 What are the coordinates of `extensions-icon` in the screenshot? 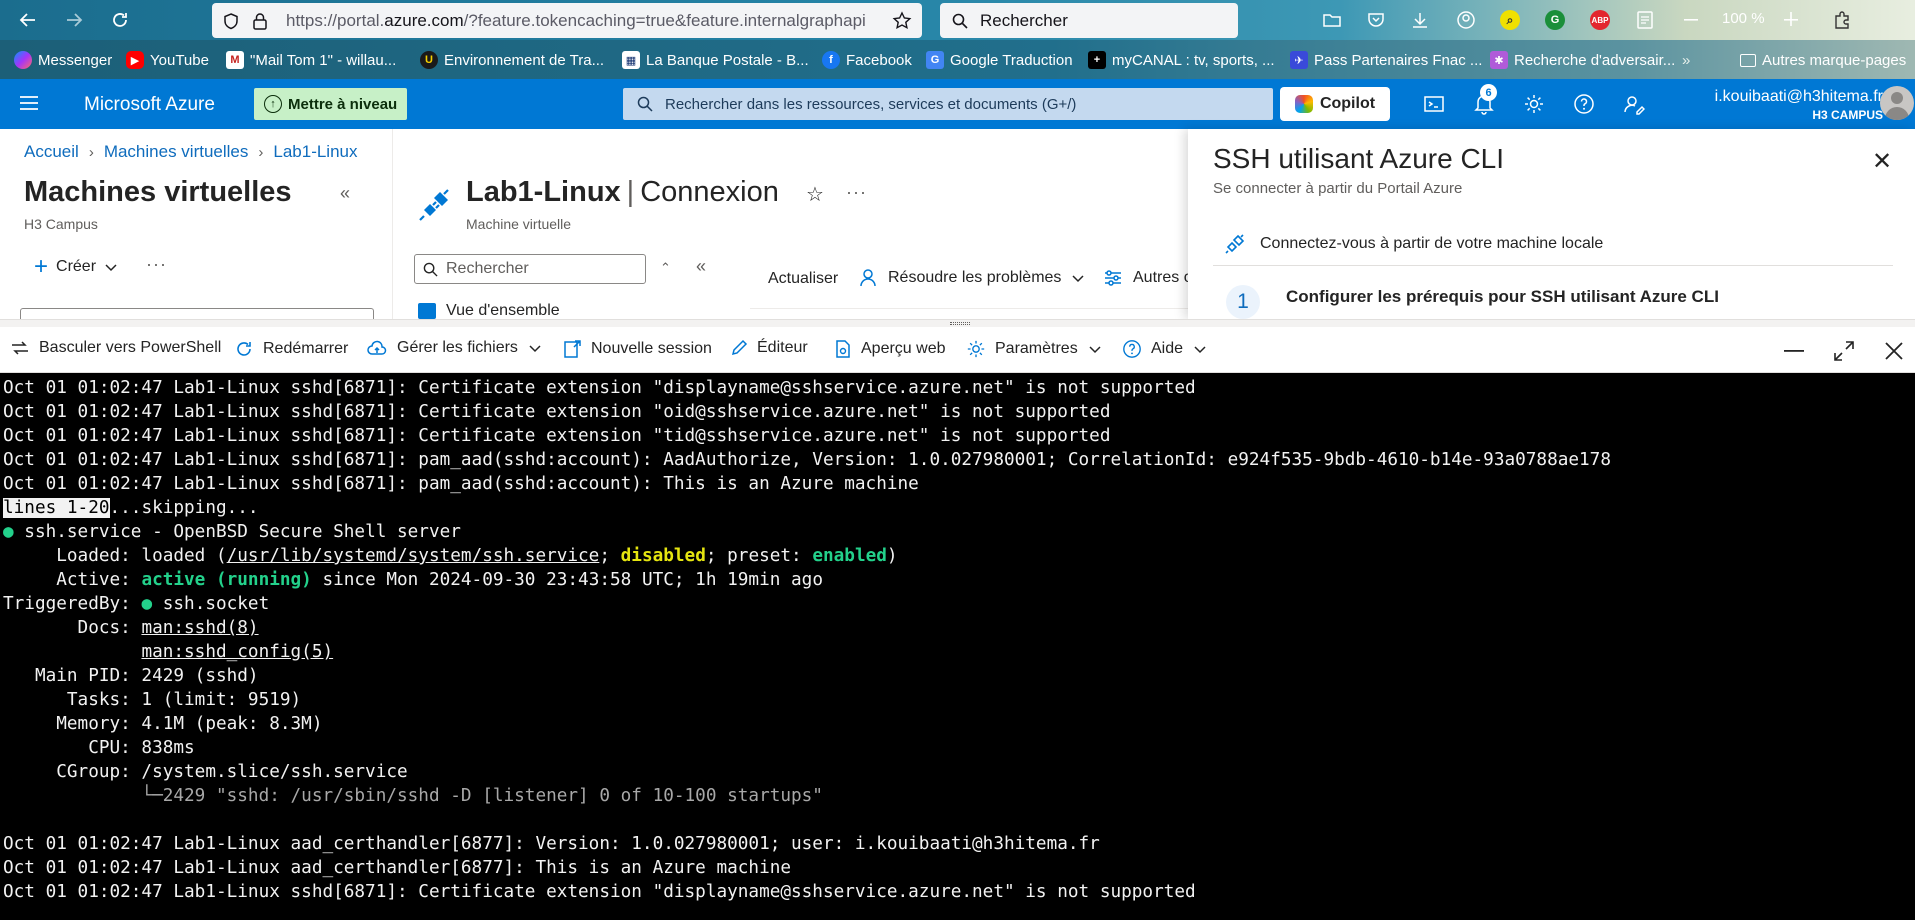 It's located at (1842, 20).